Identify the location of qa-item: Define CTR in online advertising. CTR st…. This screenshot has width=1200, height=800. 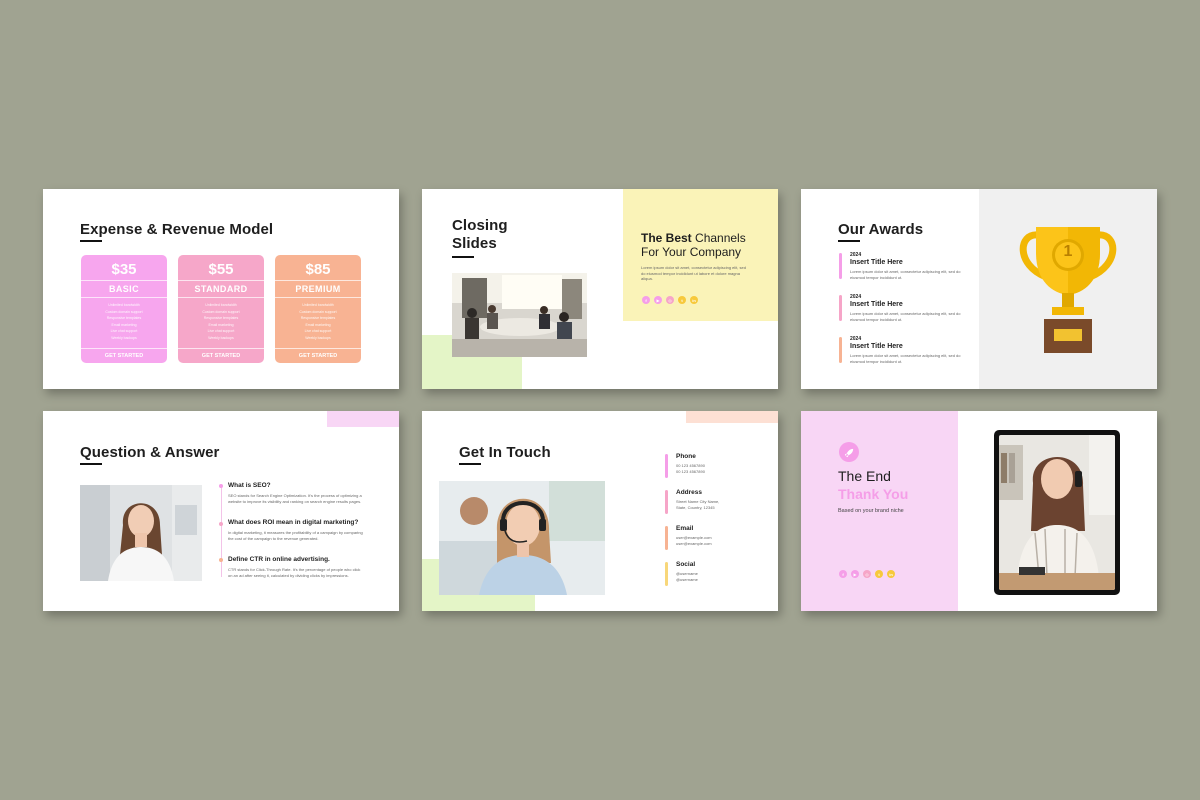
(294, 567).